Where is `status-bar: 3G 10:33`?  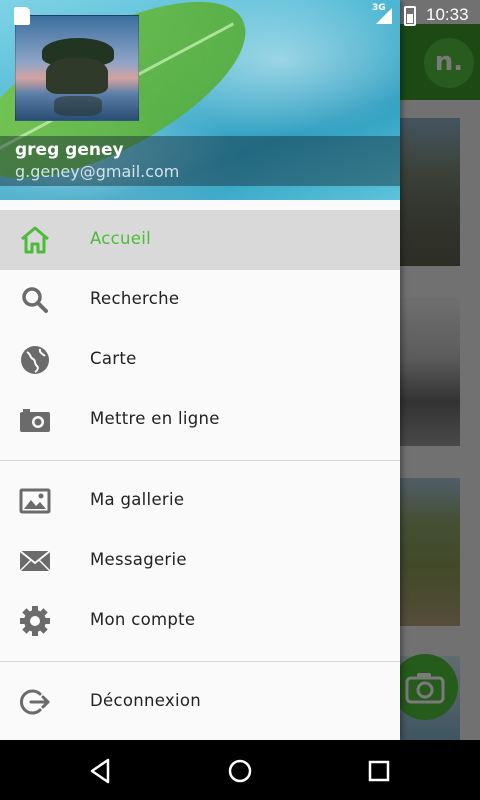 status-bar: 3G 10:33 is located at coordinates (240, 16).